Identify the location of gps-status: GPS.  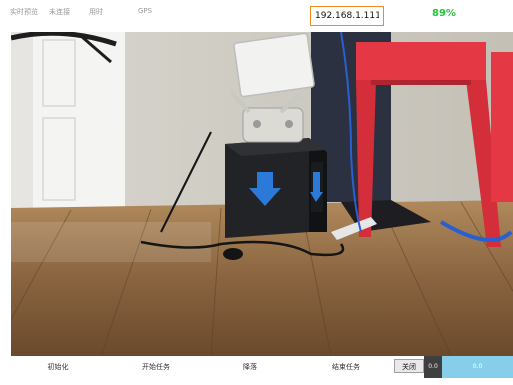
(145, 11).